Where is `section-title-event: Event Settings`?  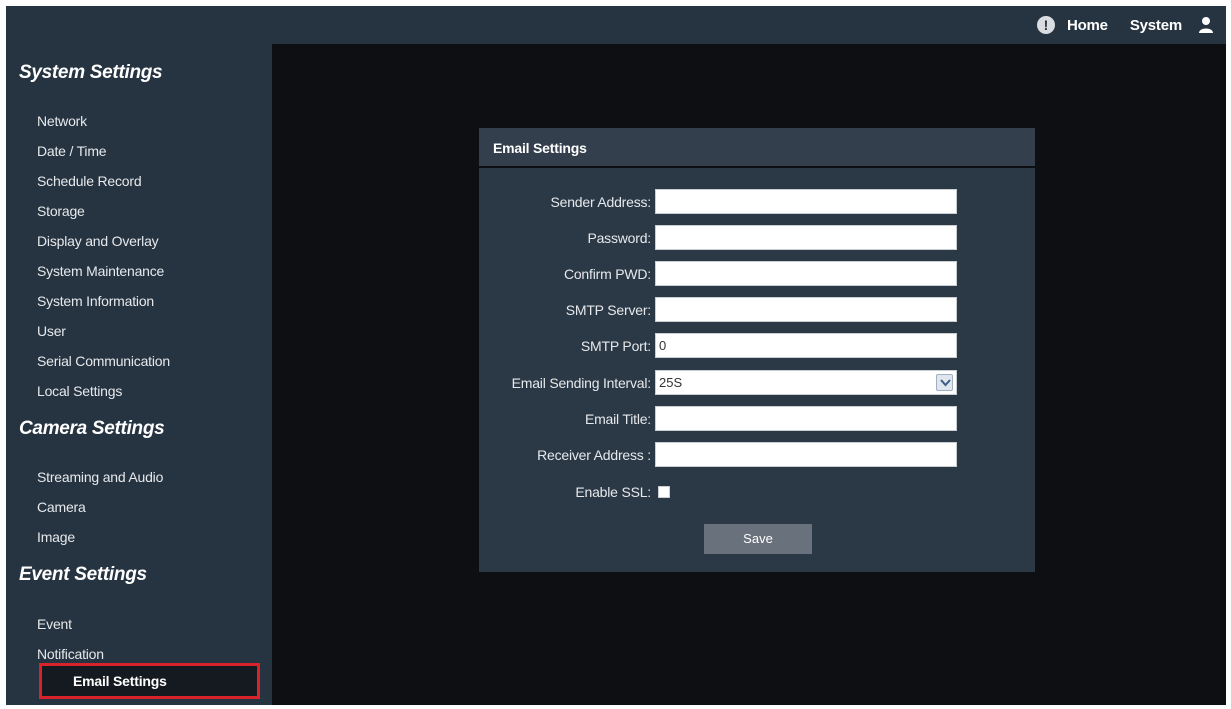 section-title-event: Event Settings is located at coordinates (83, 574).